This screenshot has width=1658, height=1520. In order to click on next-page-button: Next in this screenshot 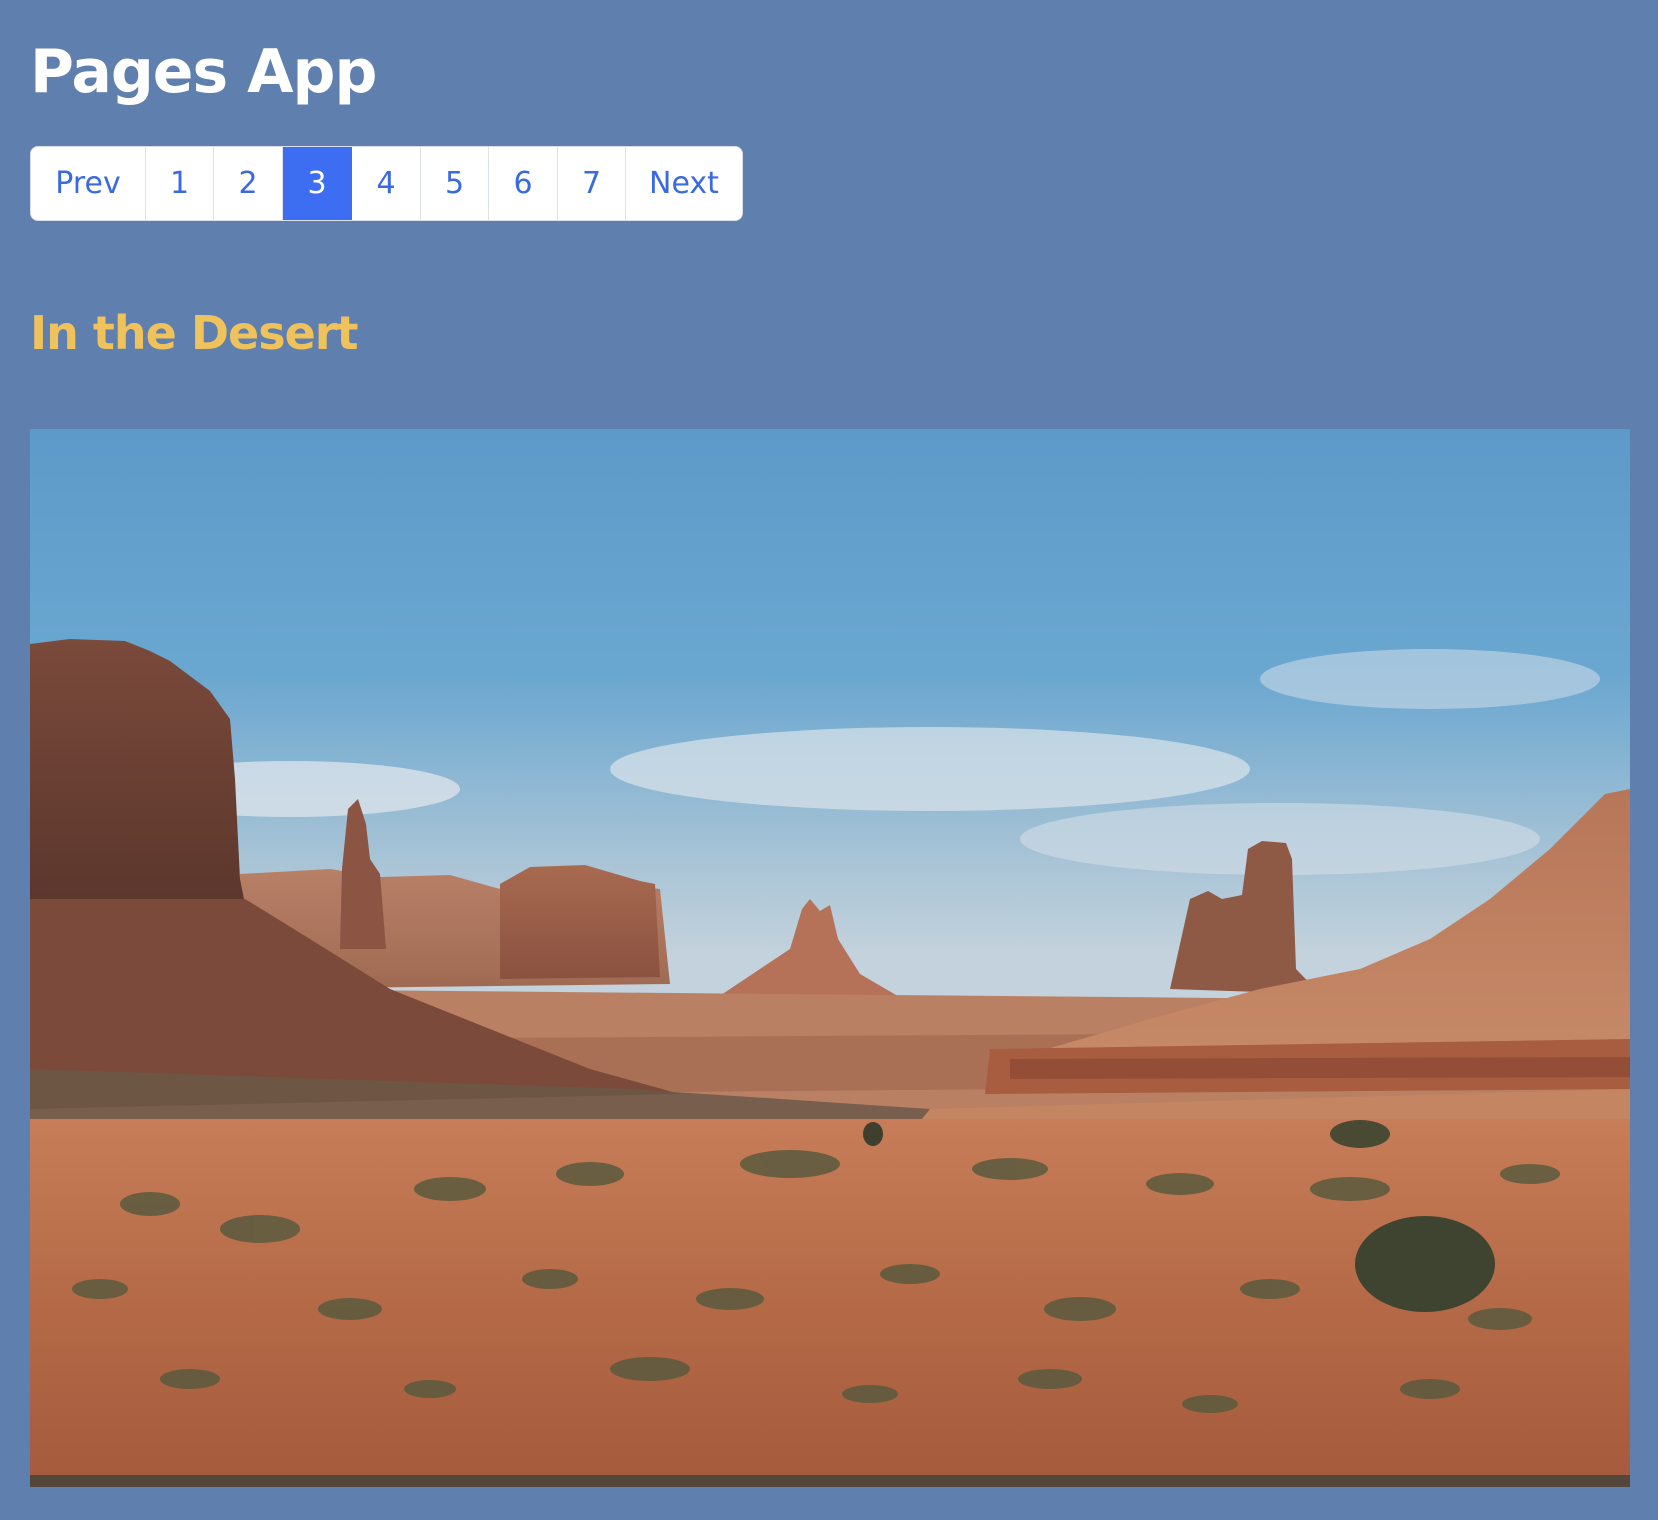, I will do `click(684, 183)`.